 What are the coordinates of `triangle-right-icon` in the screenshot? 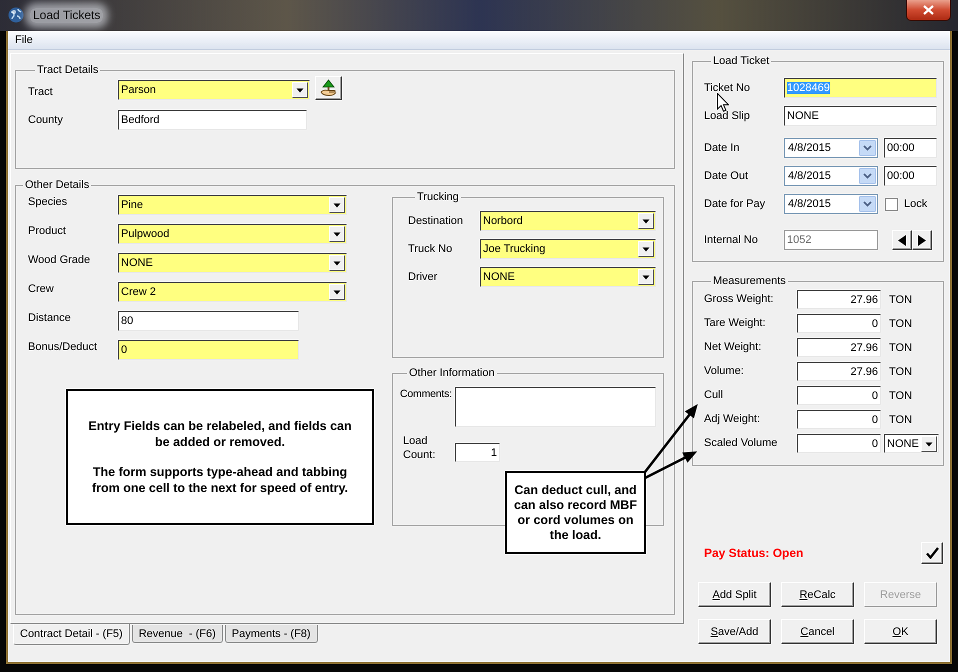 It's located at (922, 240).